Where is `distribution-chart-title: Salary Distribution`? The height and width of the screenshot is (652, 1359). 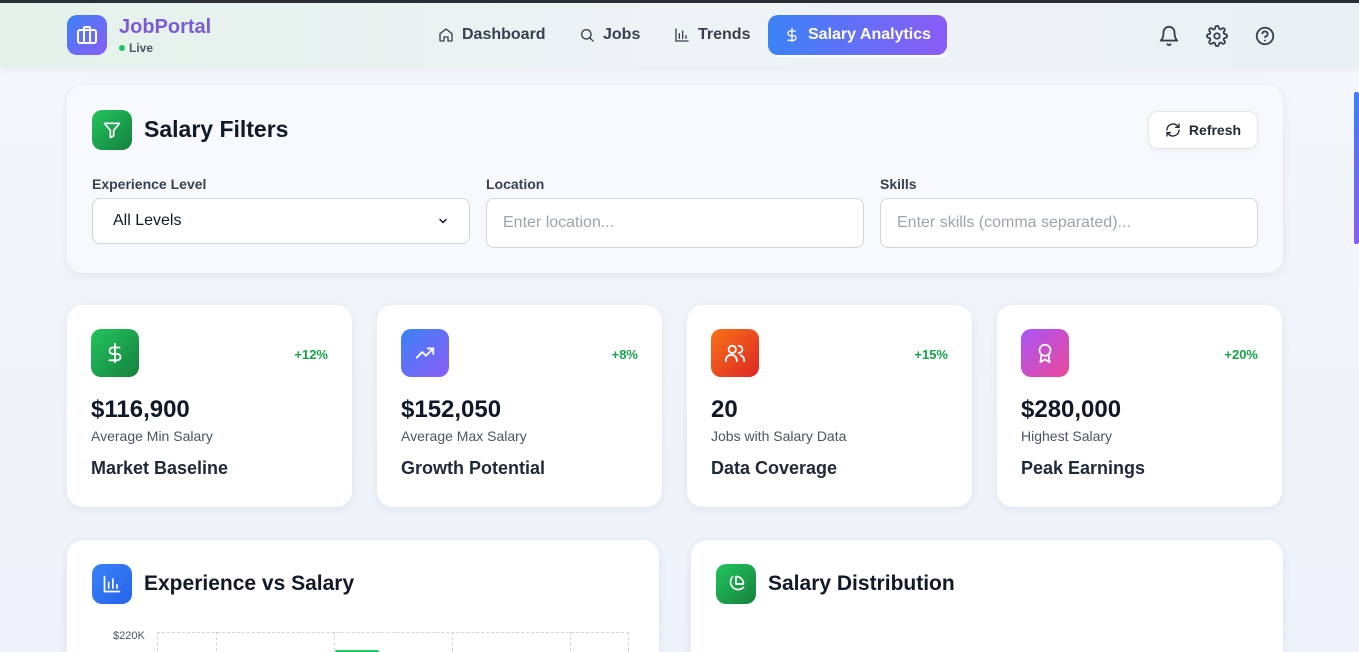
distribution-chart-title: Salary Distribution is located at coordinates (861, 583).